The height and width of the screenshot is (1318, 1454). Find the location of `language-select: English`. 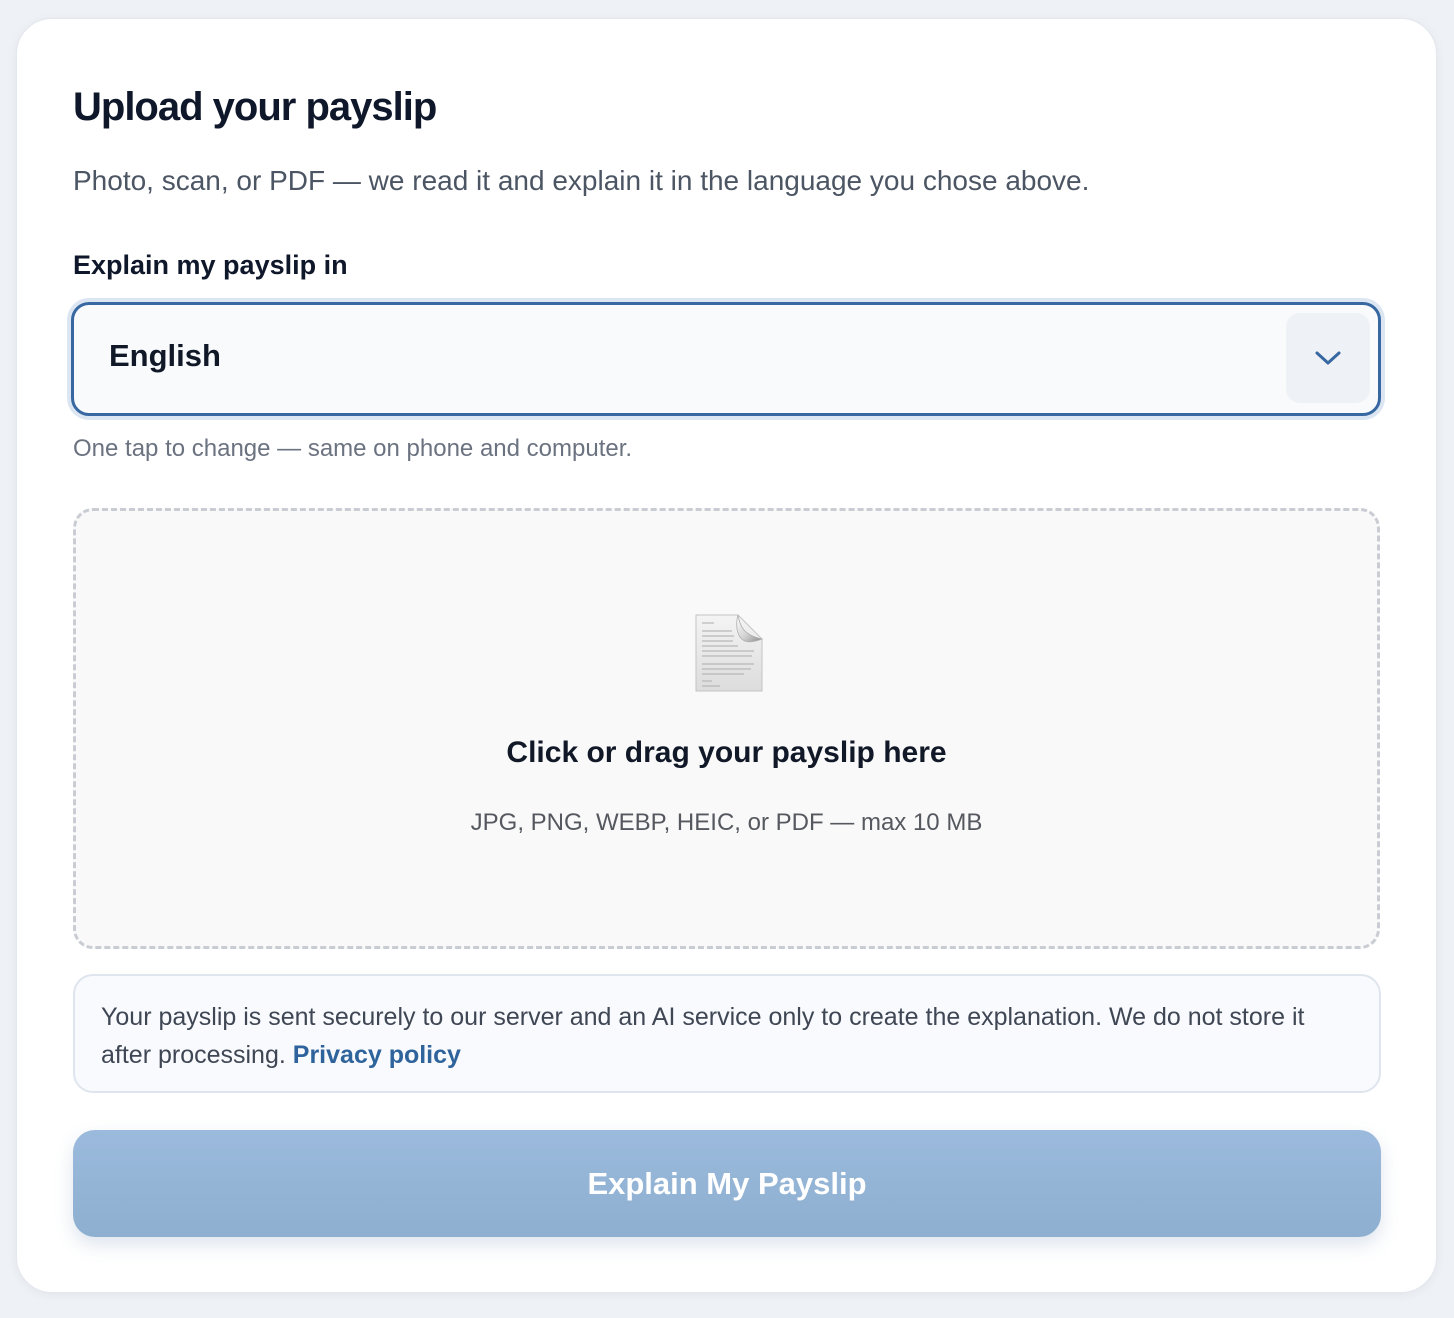

language-select: English is located at coordinates (726, 359).